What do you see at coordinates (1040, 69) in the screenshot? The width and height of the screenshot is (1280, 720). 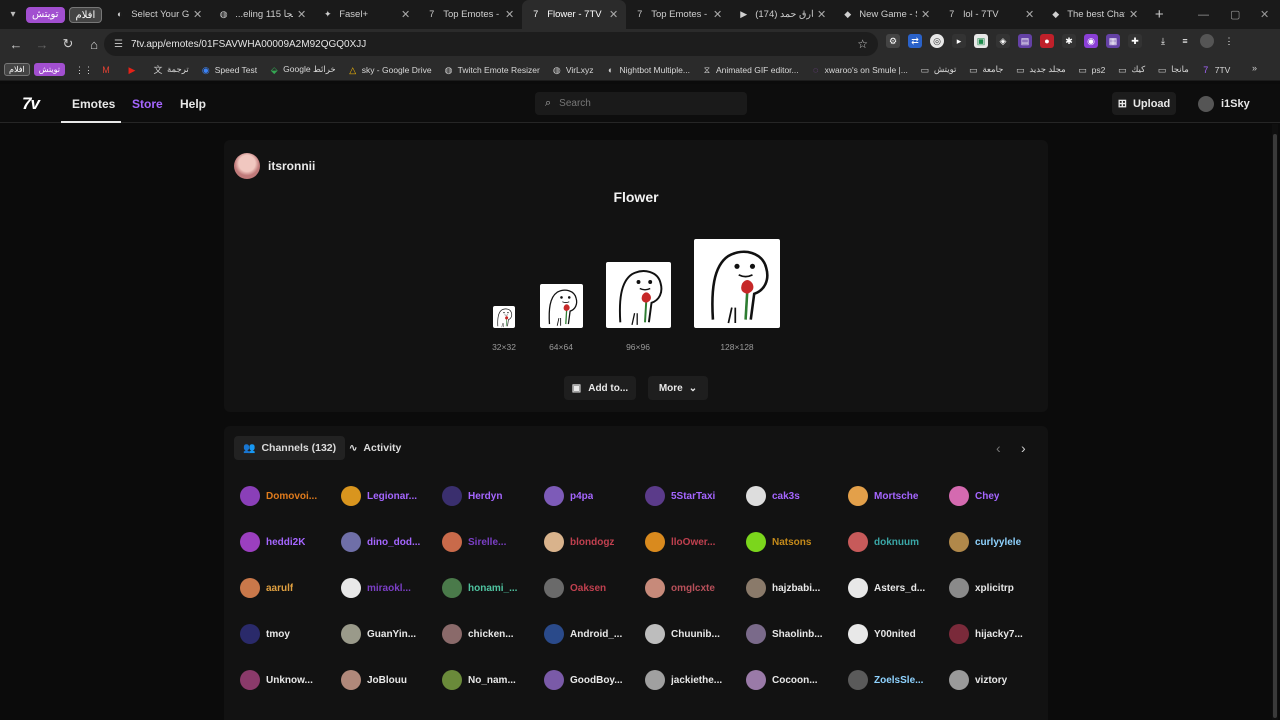 I see `bookmark-item: ▭ مجلد جديد` at bounding box center [1040, 69].